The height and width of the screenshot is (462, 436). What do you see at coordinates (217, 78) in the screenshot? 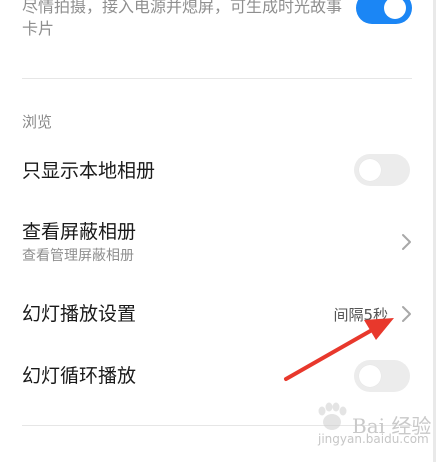
I see `divider` at bounding box center [217, 78].